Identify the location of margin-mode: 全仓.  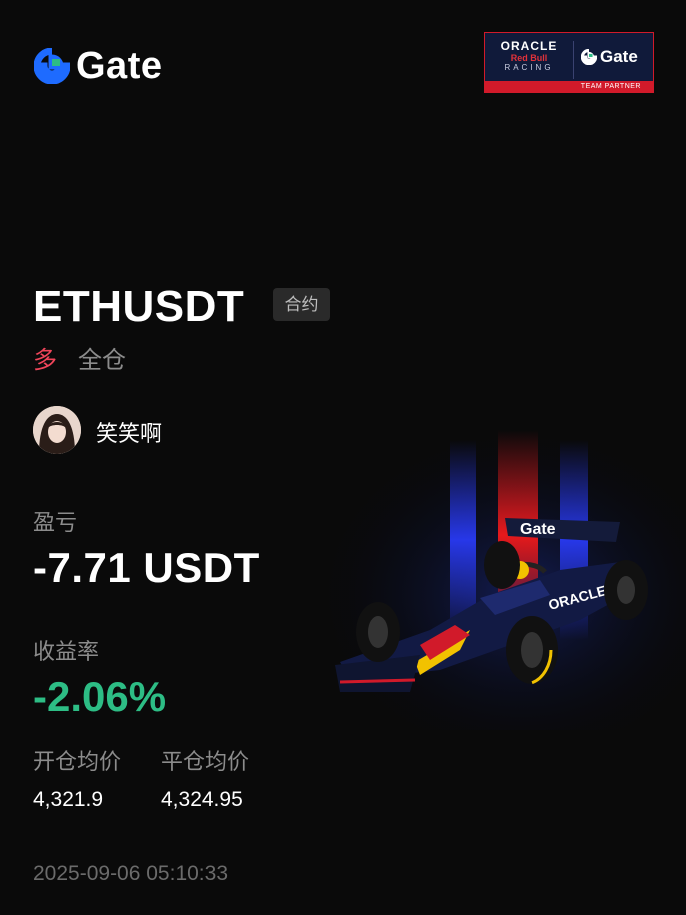
(102, 360).